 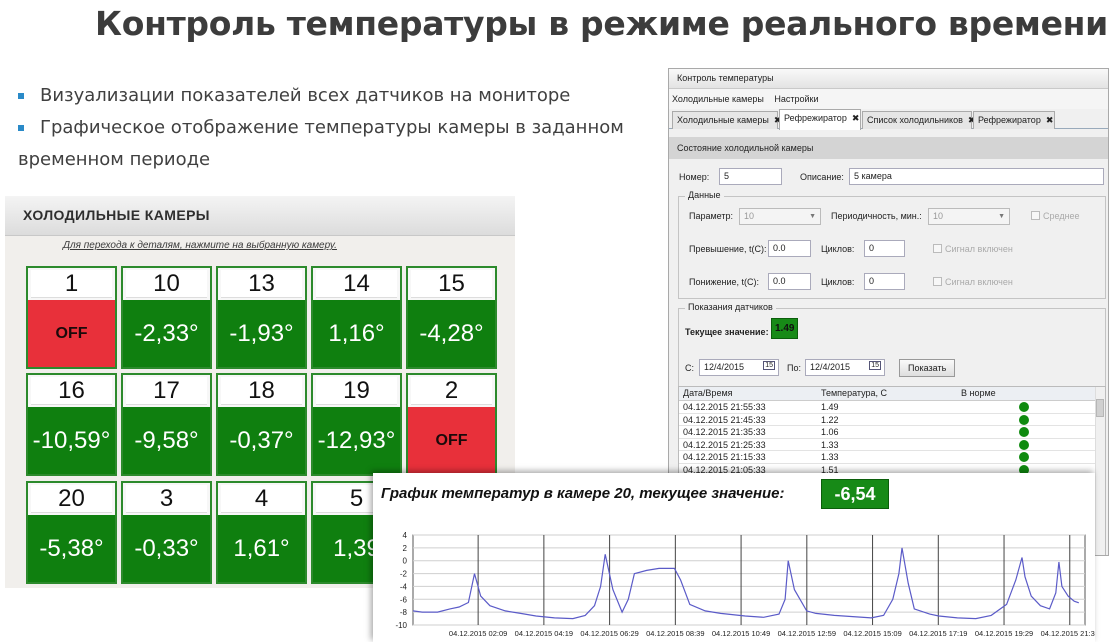 I want to click on column-header-datetime: Дата/Время, so click(x=708, y=393).